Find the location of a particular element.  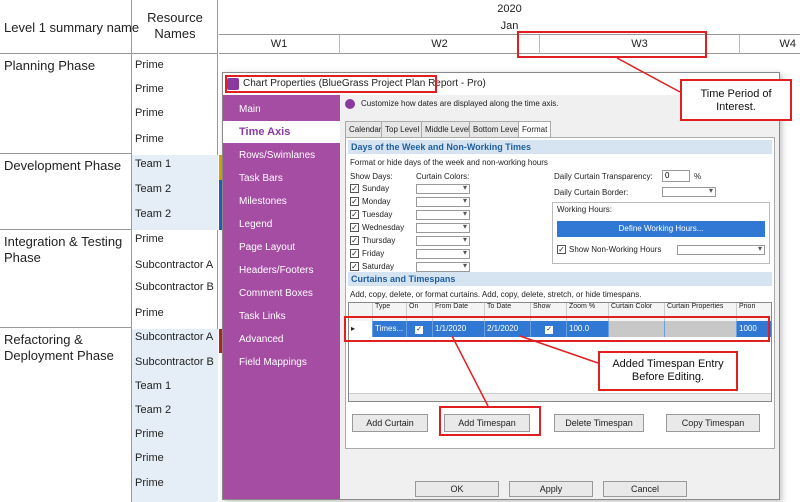

timespan-callout: Added Timespan Entry Before Editing. is located at coordinates (668, 371).